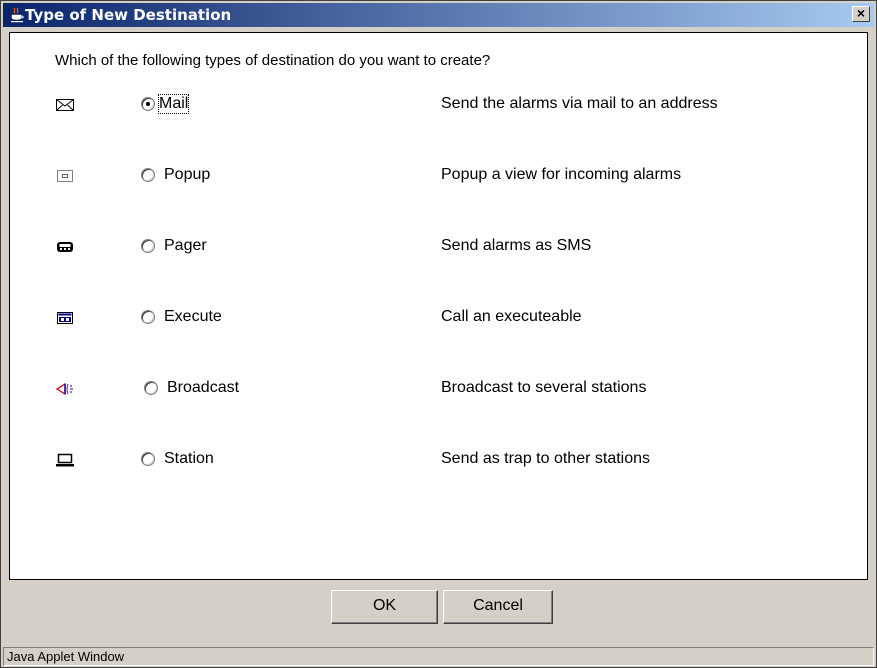  Describe the element at coordinates (128, 15) in the screenshot. I see `window-title: Type of New Destination` at that location.